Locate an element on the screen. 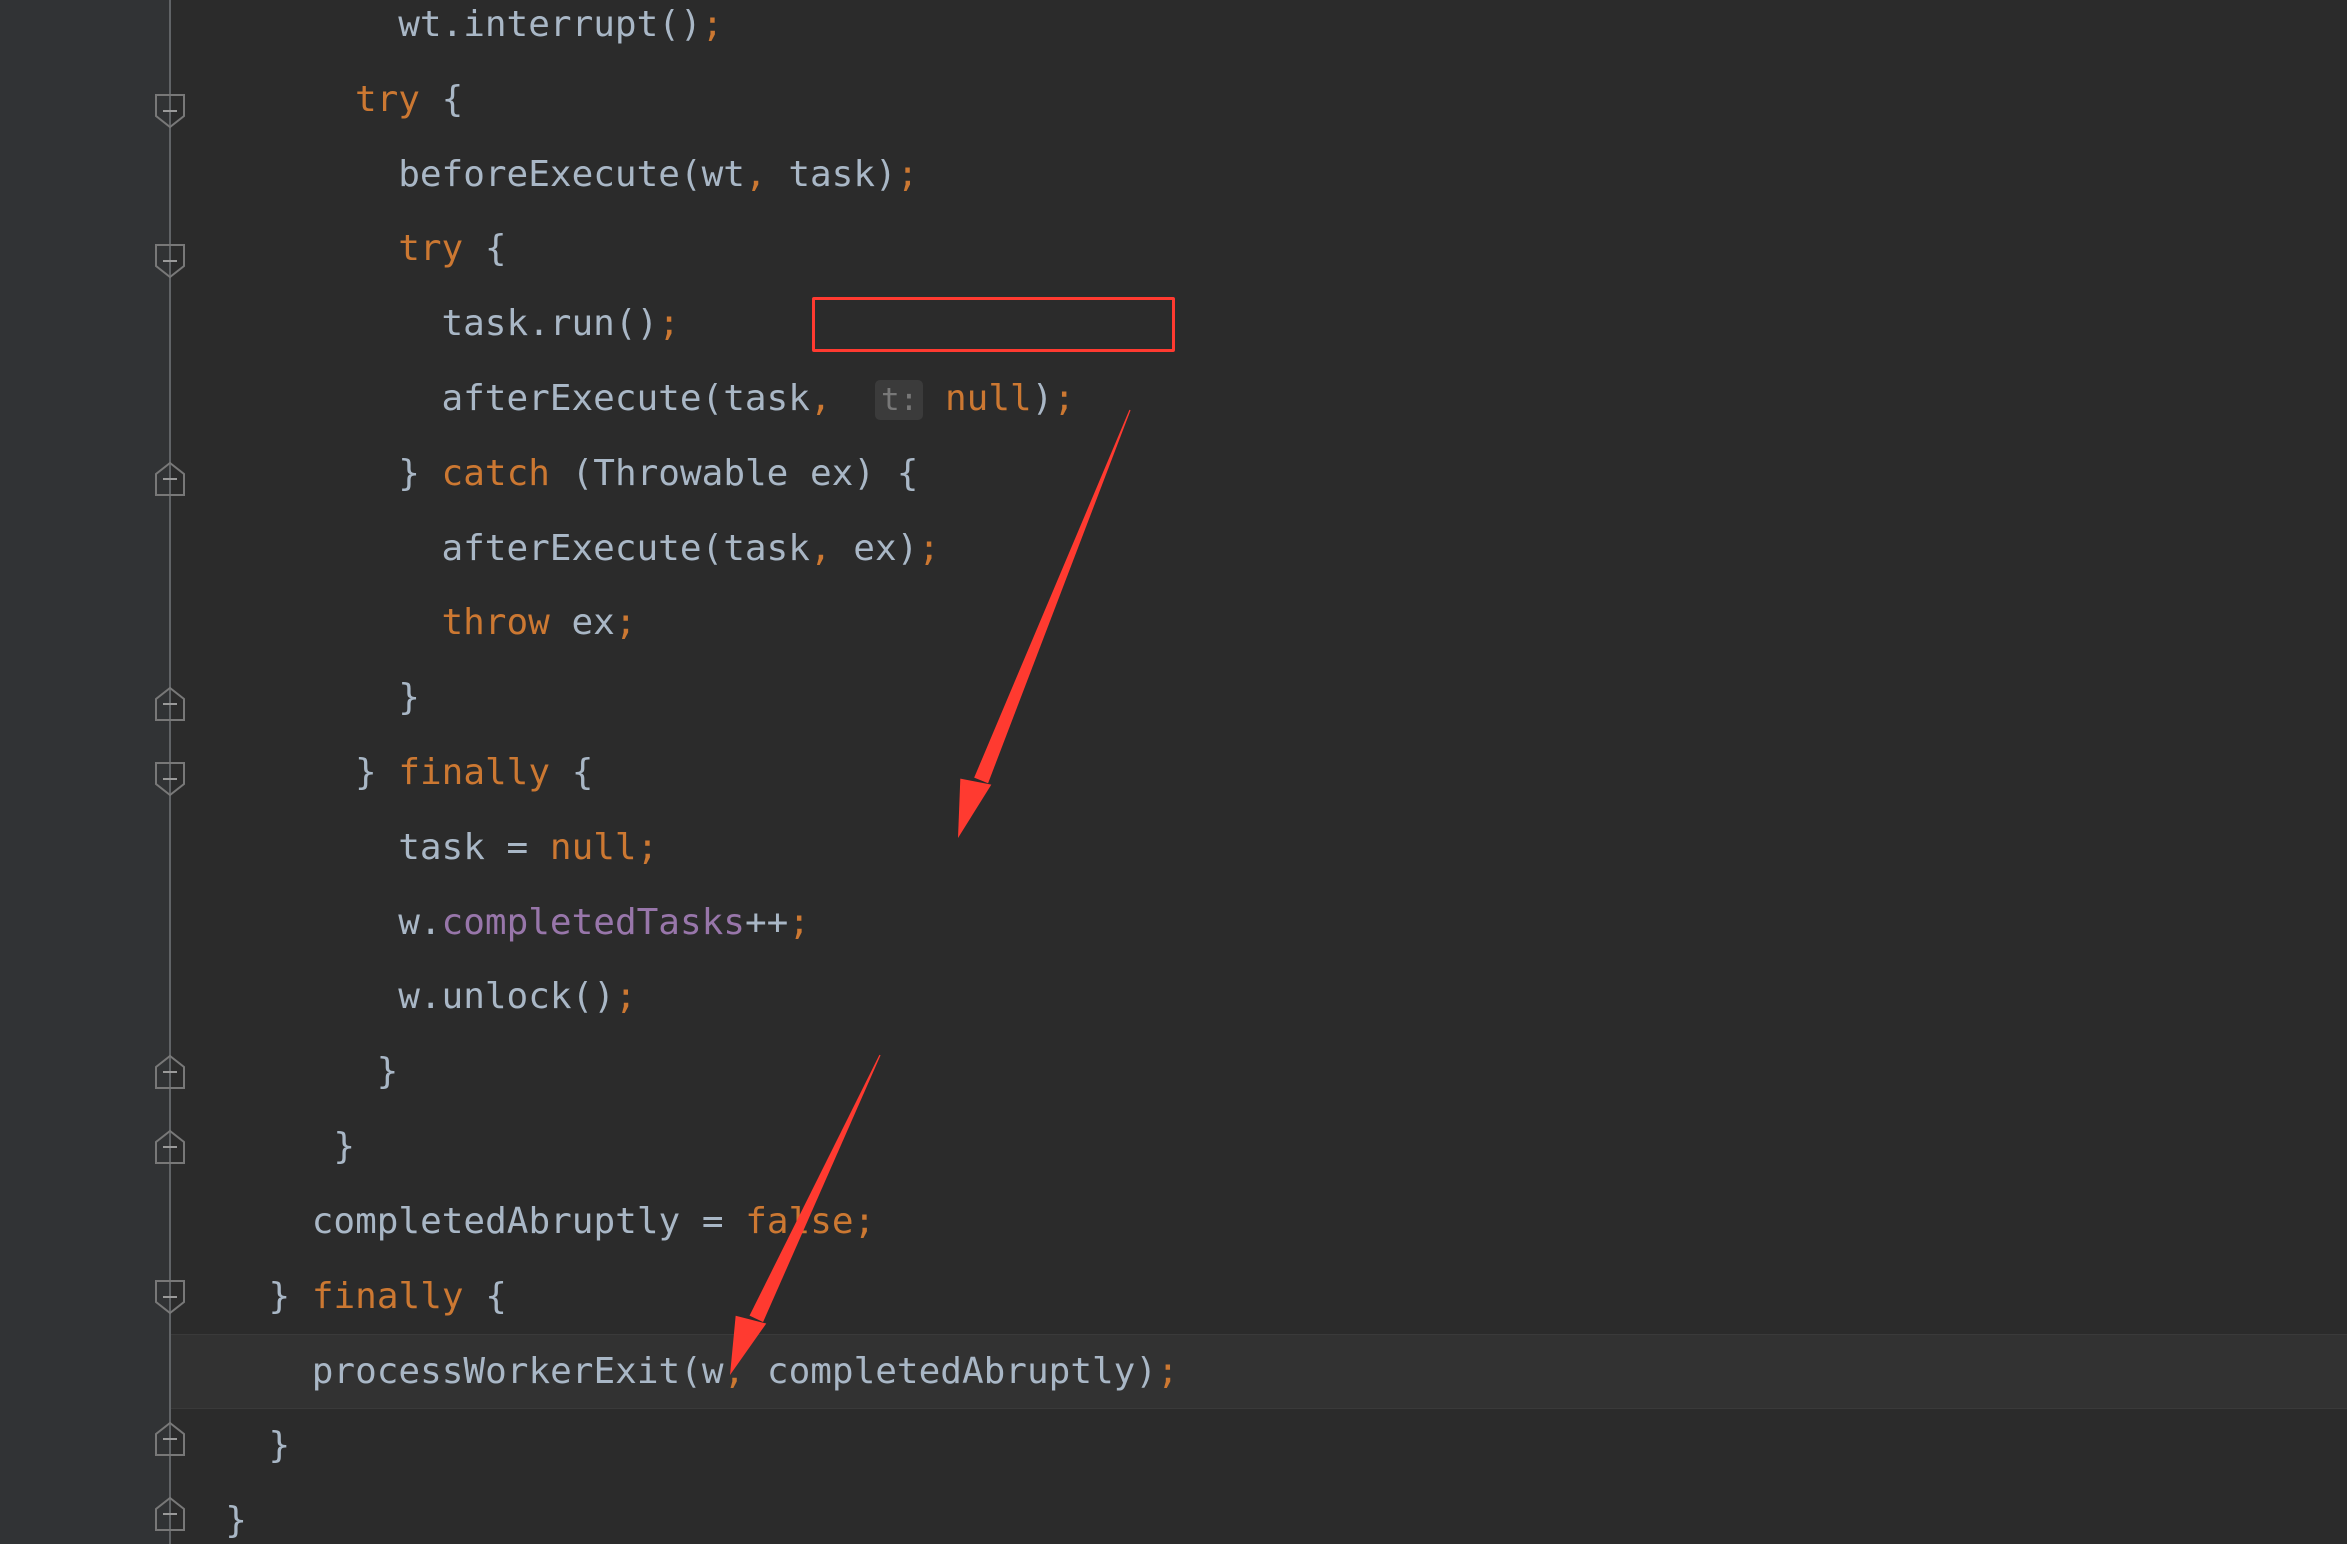  fold-marker-close-class is located at coordinates (170, 1514).